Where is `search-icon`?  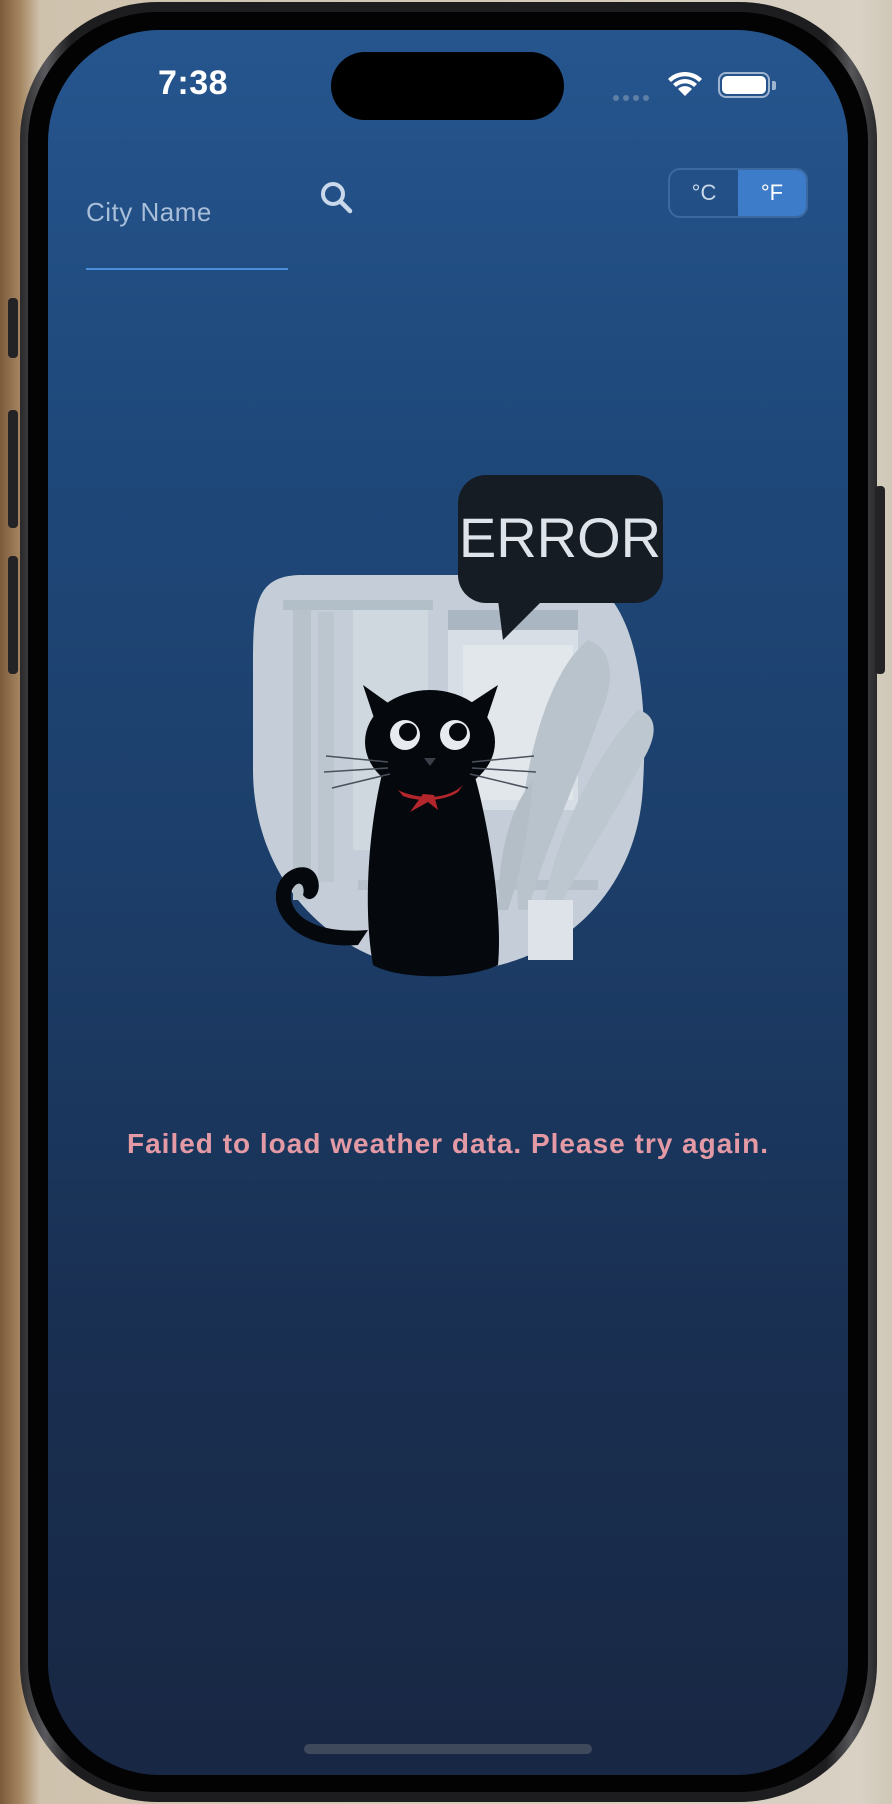
search-icon is located at coordinates (337, 198).